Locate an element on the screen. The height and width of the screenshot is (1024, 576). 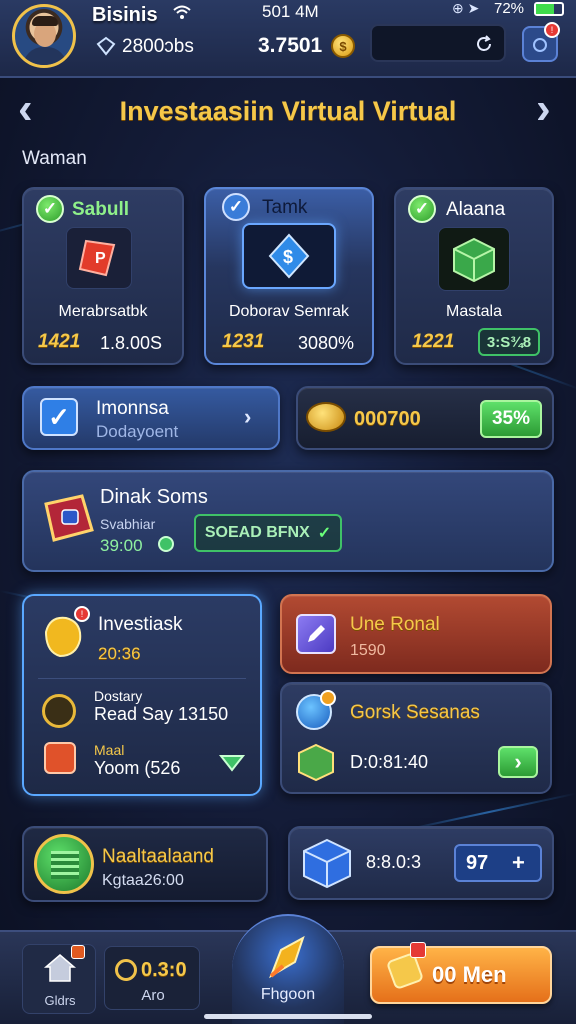
signal-icon: ⊕ ➤ is located at coordinates (466, 8).